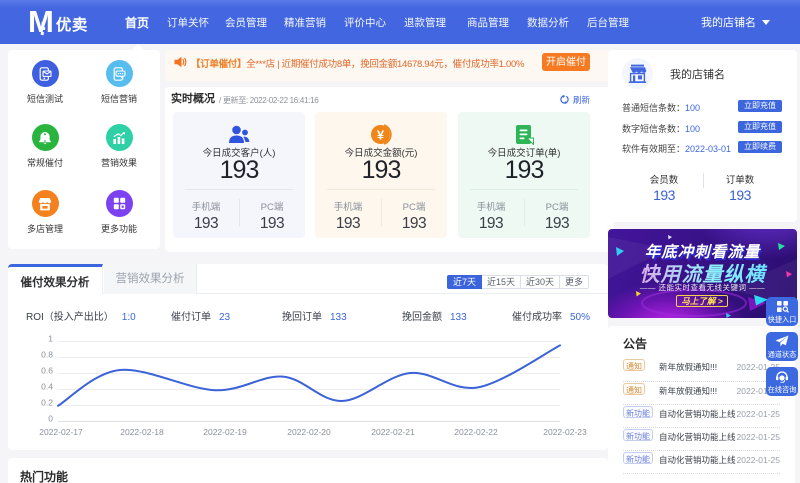 The image size is (800, 483). Describe the element at coordinates (393, 432) in the screenshot. I see `svg-text: 2022-02-21` at that location.